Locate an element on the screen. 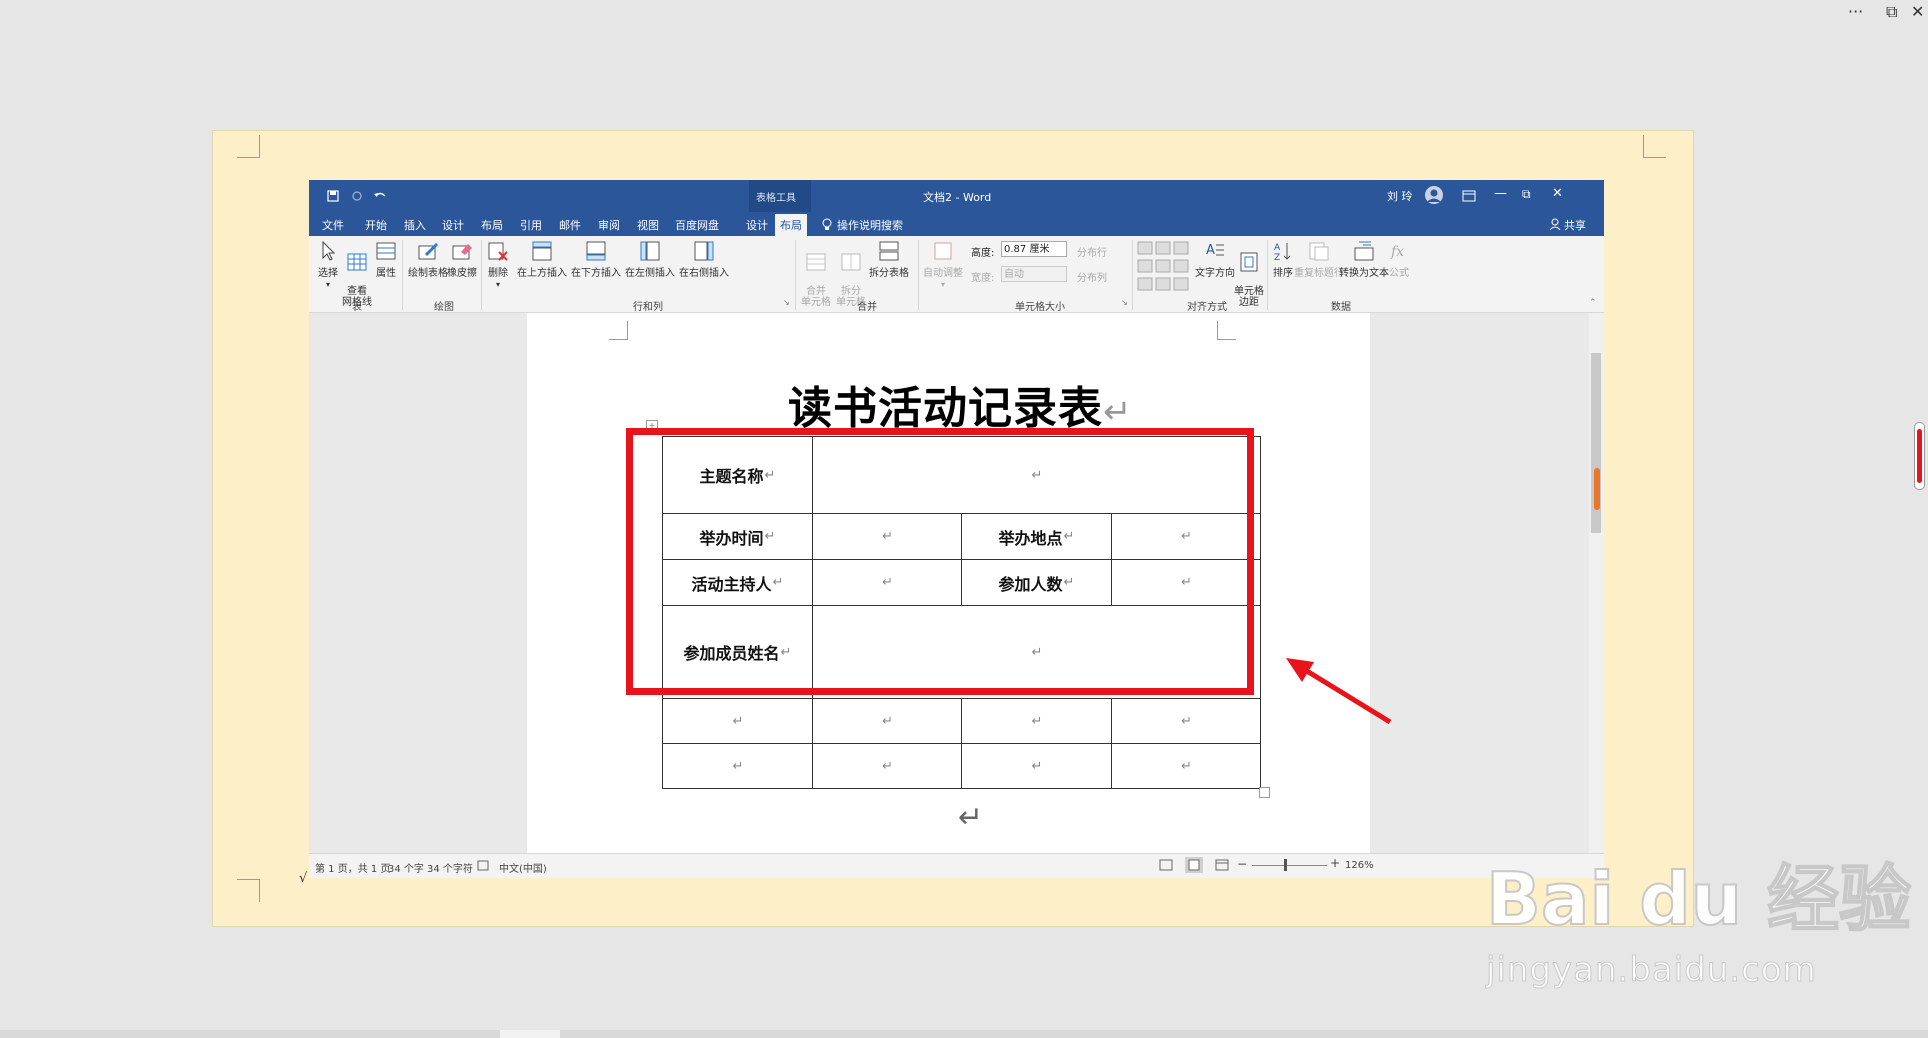 This screenshot has height=1038, width=1928. tab-table-design: 设计 is located at coordinates (757, 225).